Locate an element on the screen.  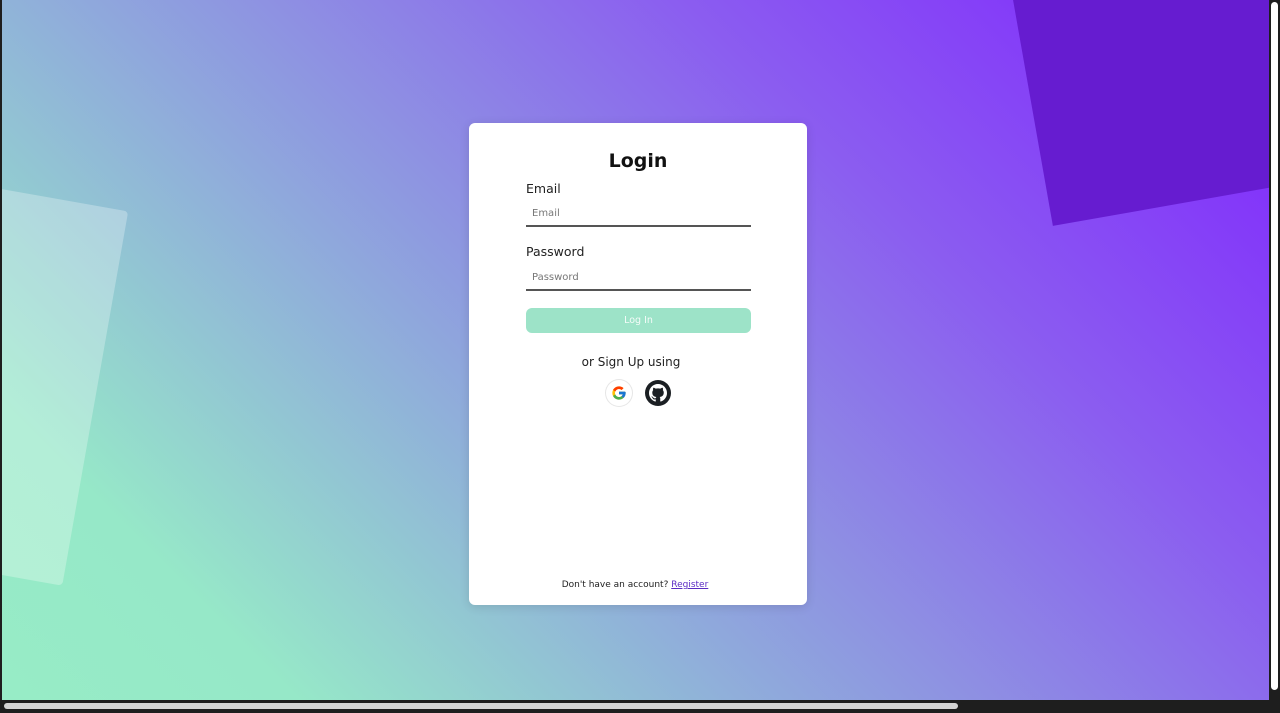
vertical-scrollbar-thumb is located at coordinates (1274, 346).